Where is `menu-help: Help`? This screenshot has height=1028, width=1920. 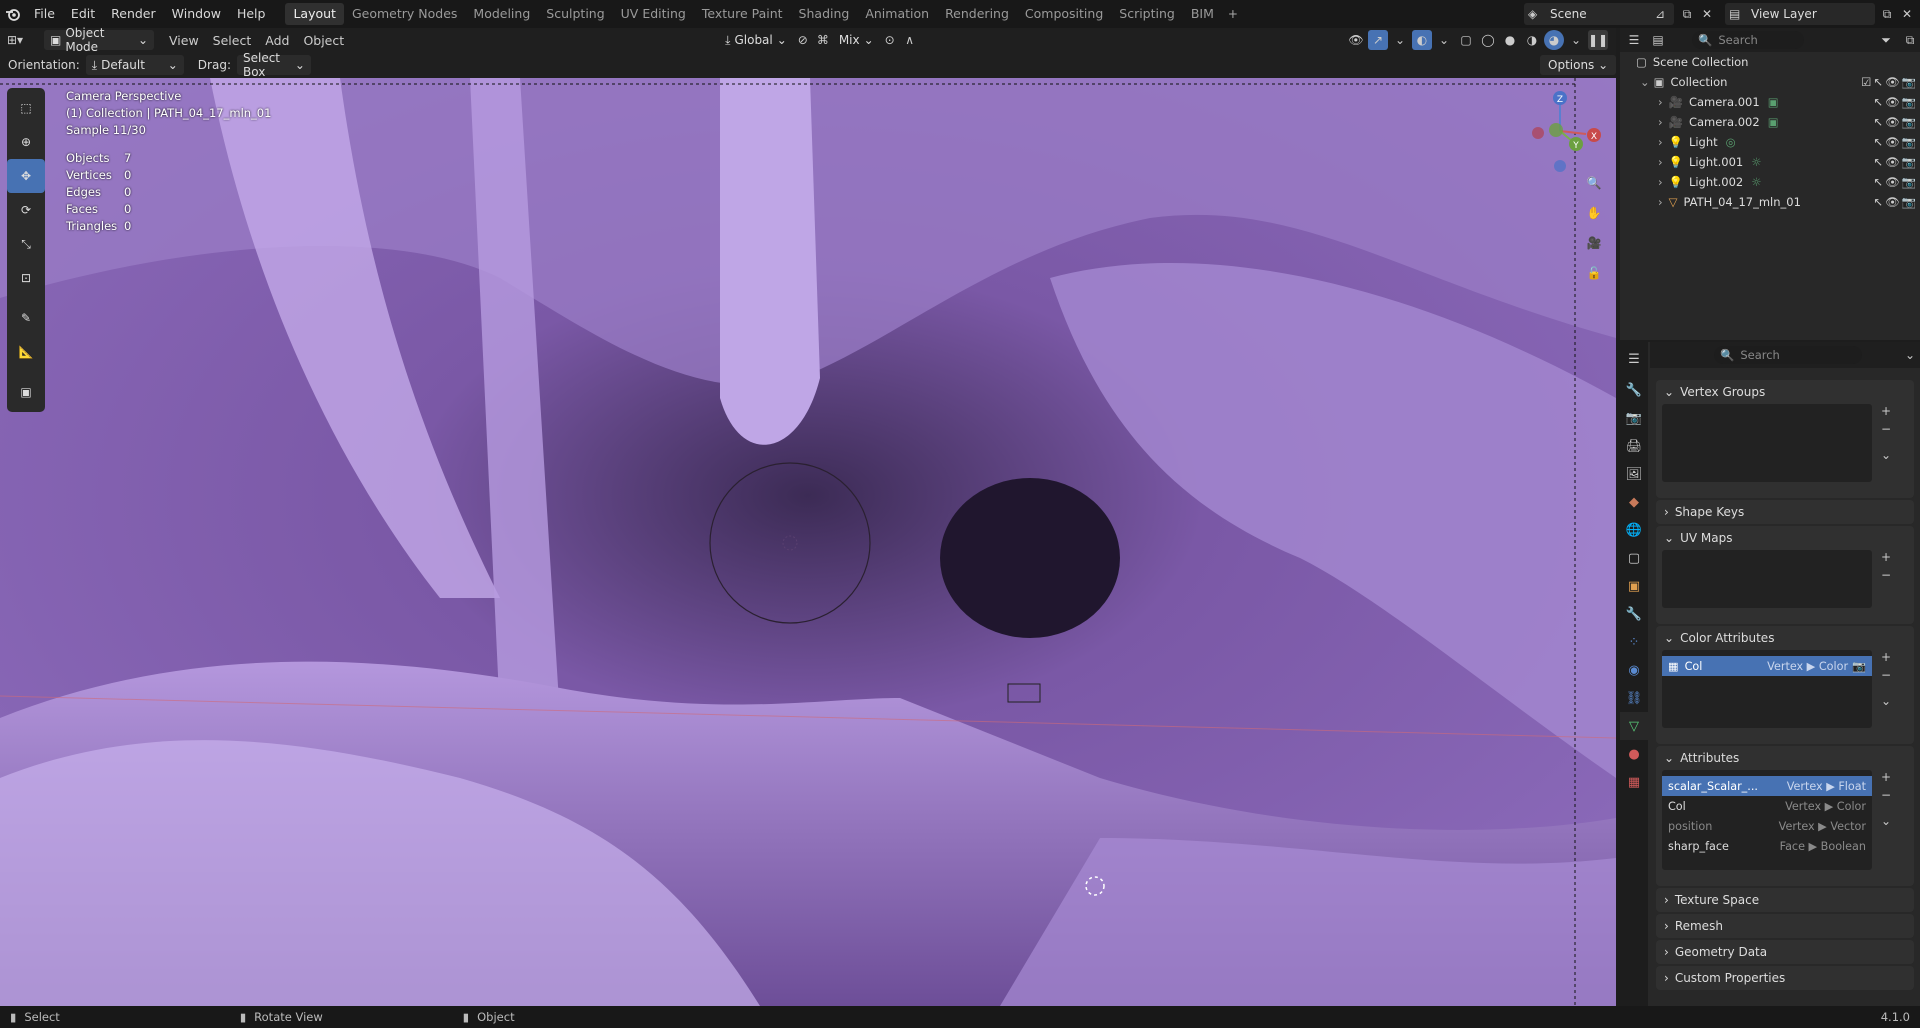 menu-help: Help is located at coordinates (251, 14).